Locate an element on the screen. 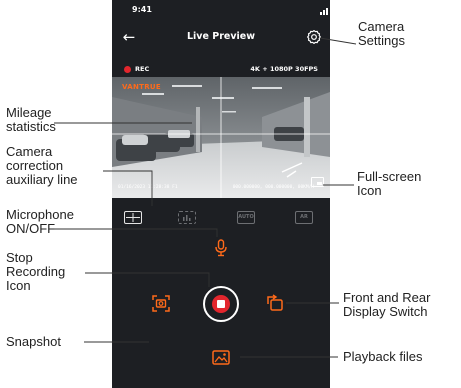  callout-text: Stop is located at coordinates (19, 257).